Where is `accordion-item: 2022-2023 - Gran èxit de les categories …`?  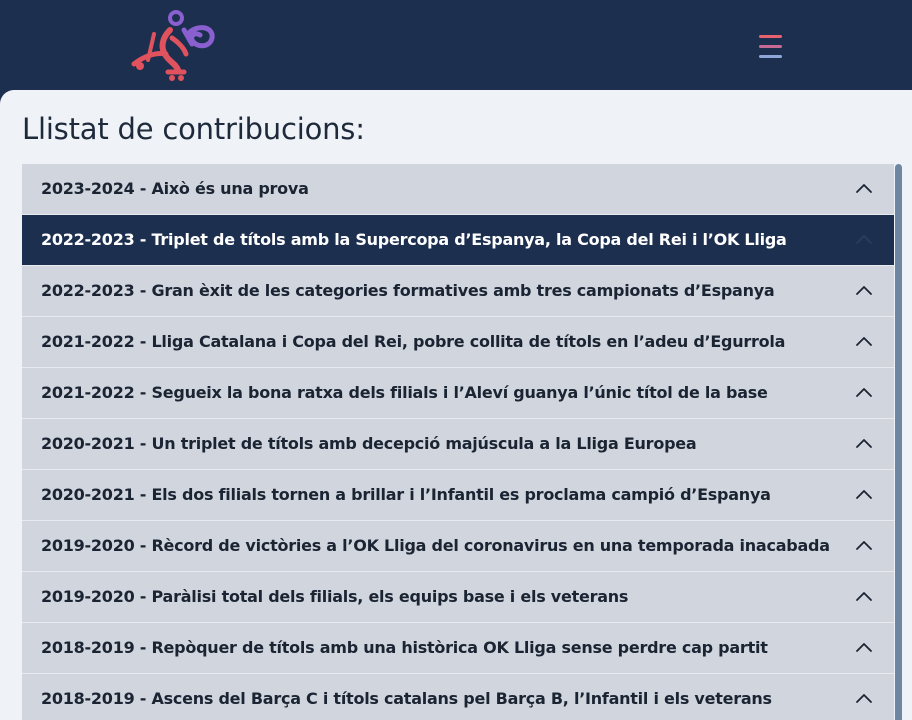 accordion-item: 2022-2023 - Gran èxit de les categories … is located at coordinates (458, 291).